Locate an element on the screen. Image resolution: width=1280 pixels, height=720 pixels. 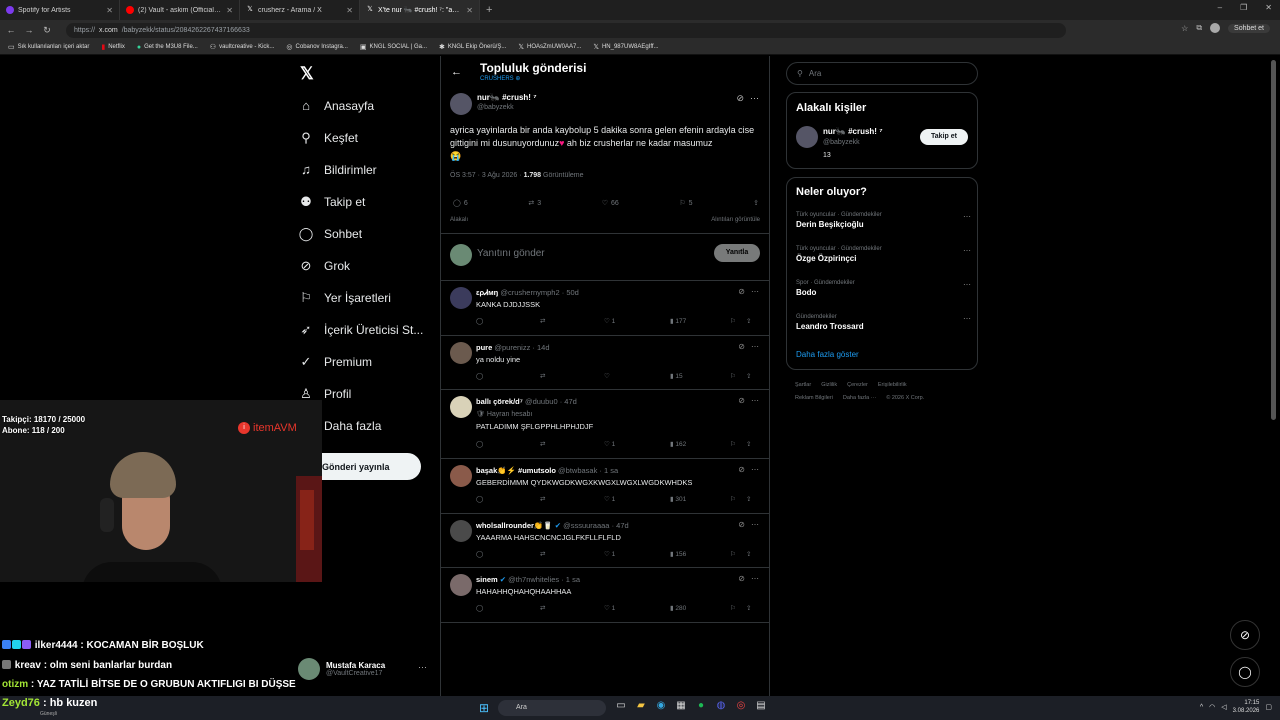
spotify-icon: ● is located at coordinates (701, 705).